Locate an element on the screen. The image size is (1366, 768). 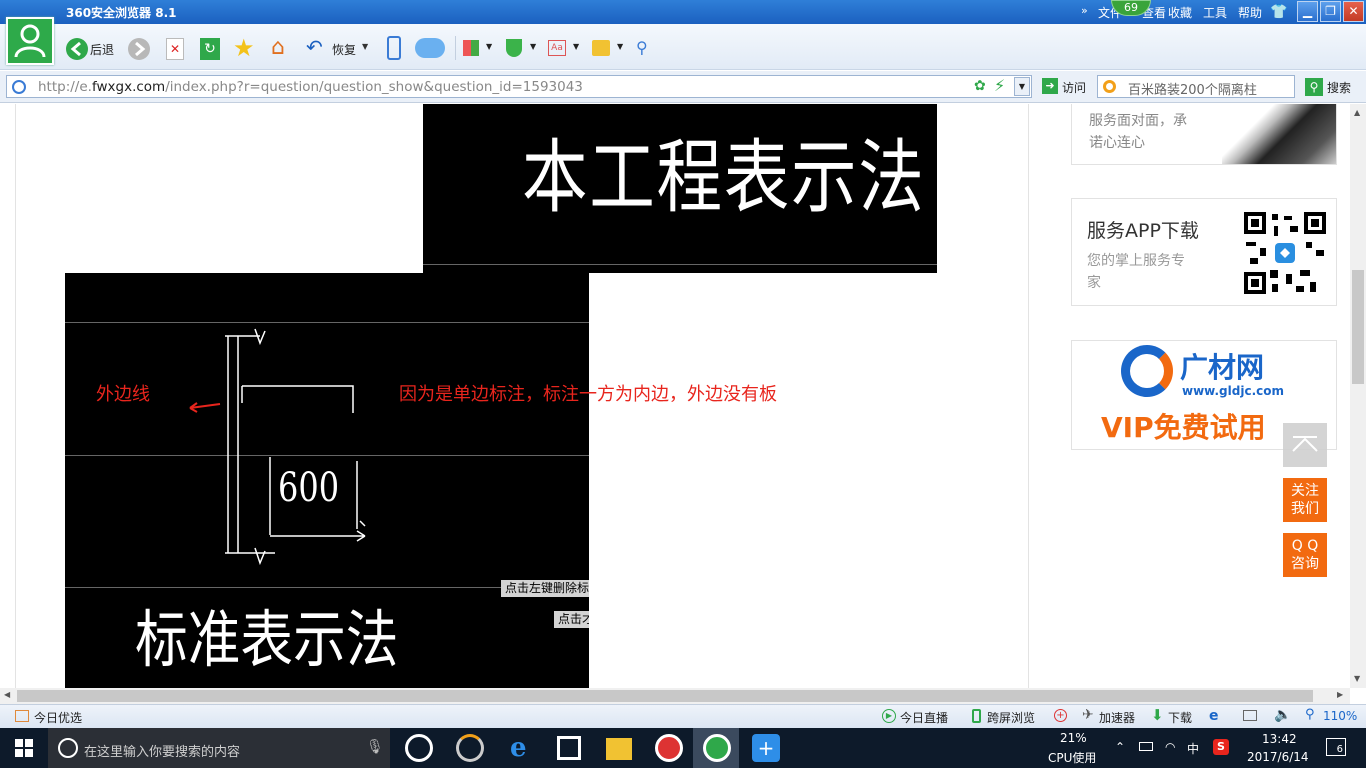
menu-favorites: 收藏 is located at coordinates (1180, 12).